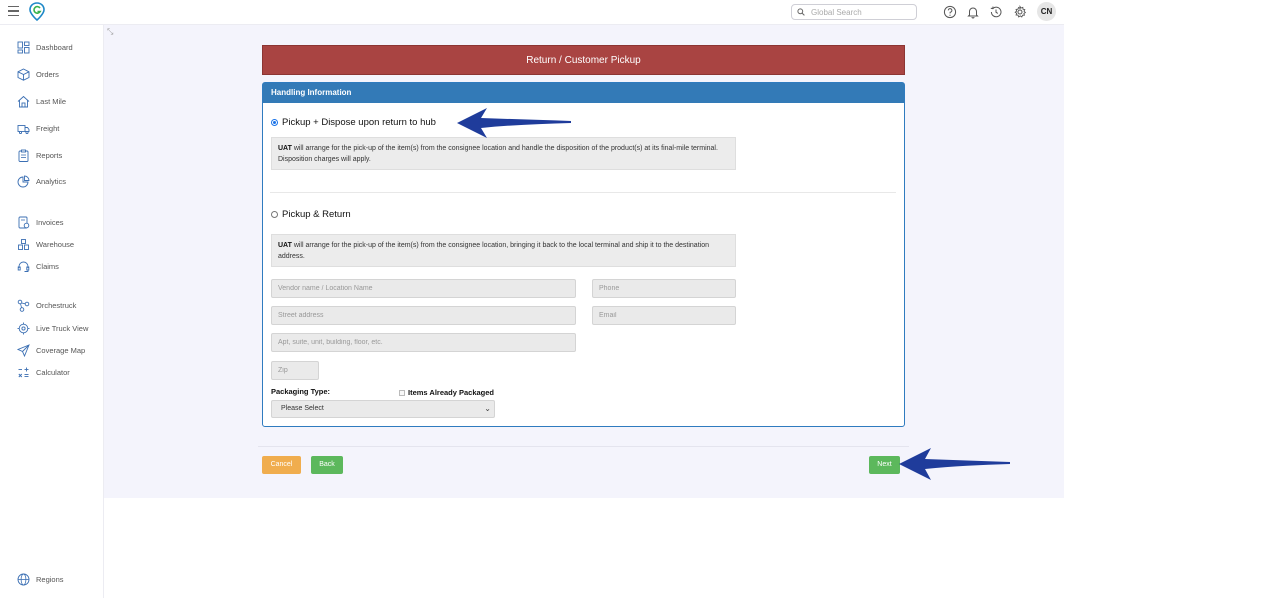 The width and height of the screenshot is (1280, 598). What do you see at coordinates (274, 214) in the screenshot?
I see `radio-pickup-return` at bounding box center [274, 214].